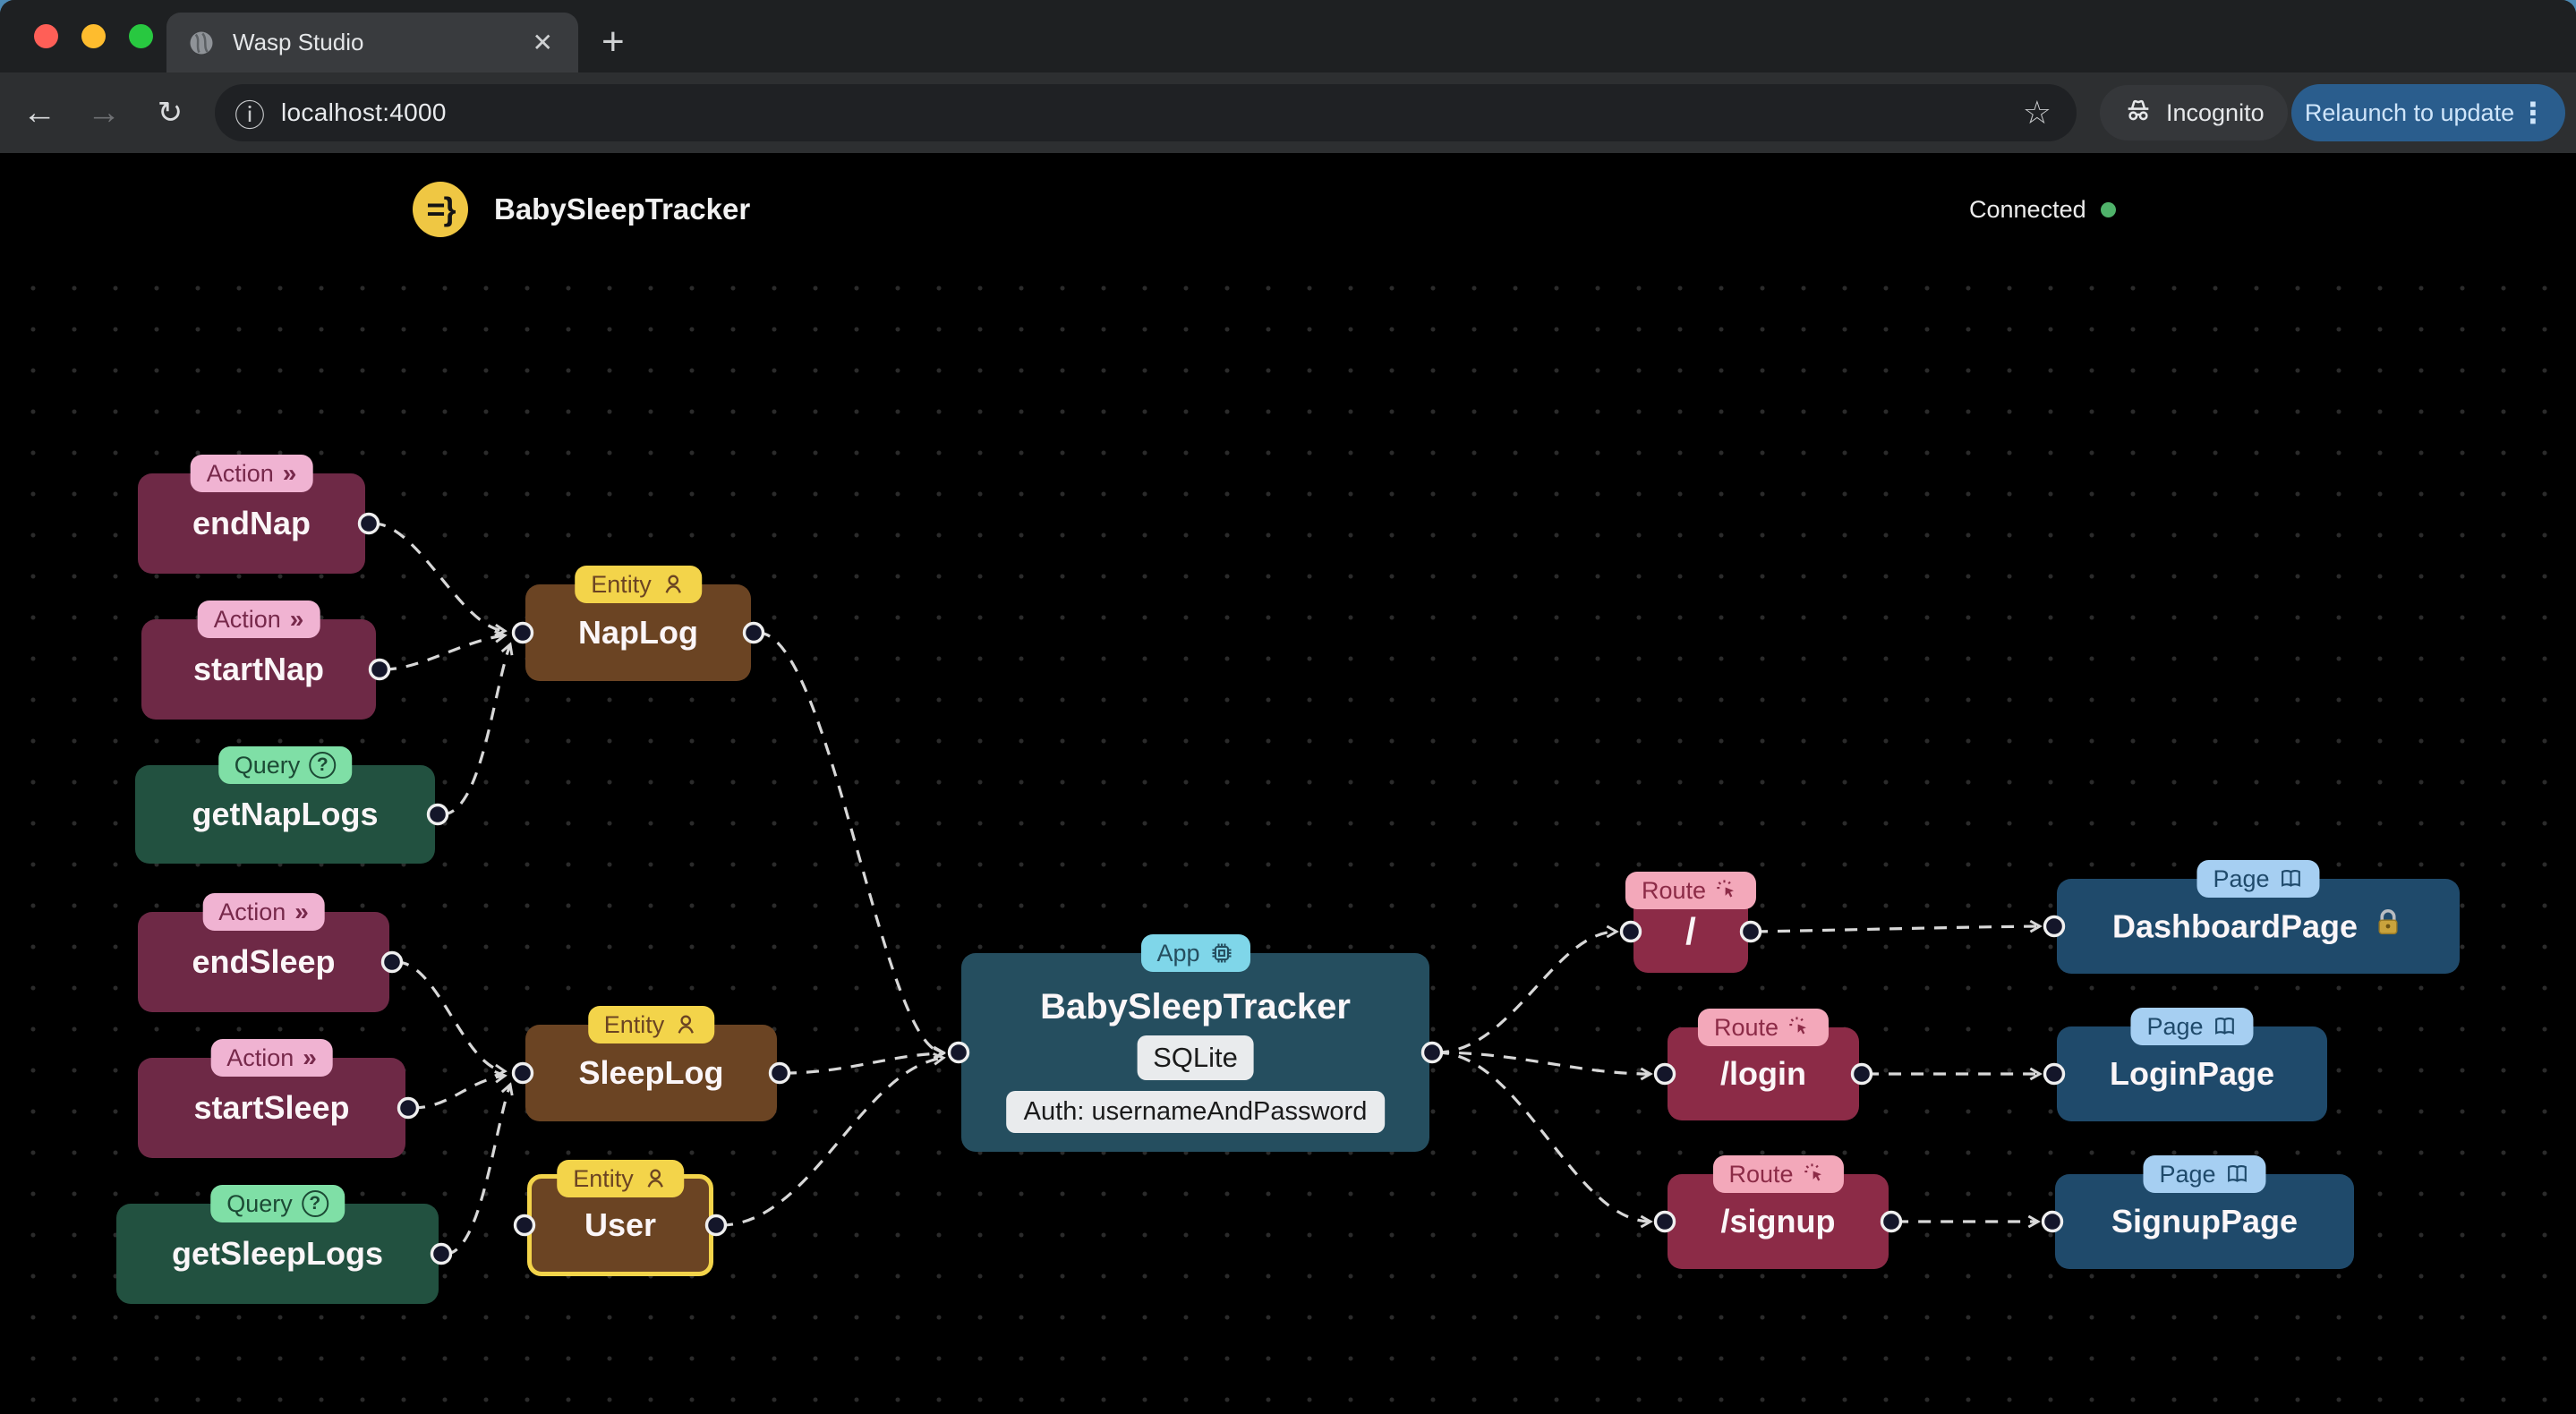 The image size is (2576, 1414). Describe the element at coordinates (1778, 1212) in the screenshot. I see `node-route-signup: Route /signup` at that location.